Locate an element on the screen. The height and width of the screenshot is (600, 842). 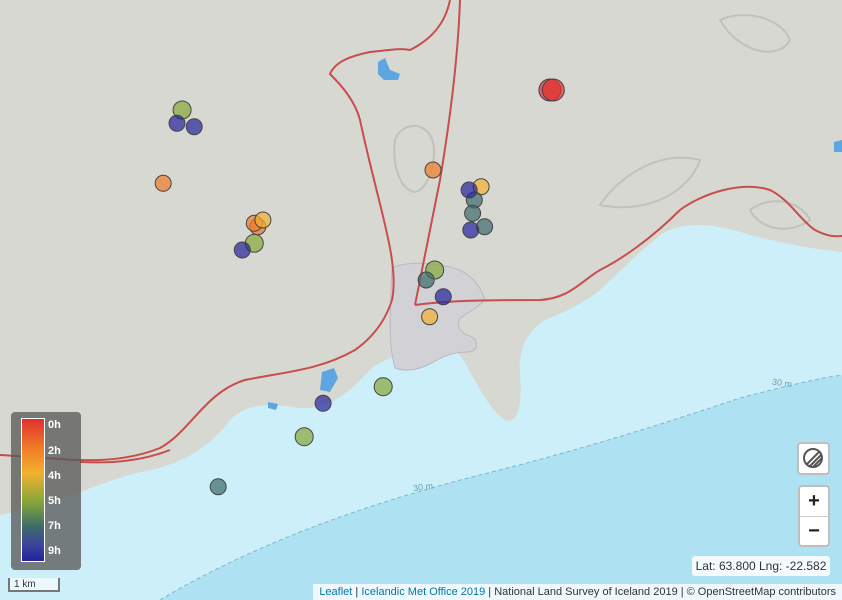
legend-label-0h: 0h is located at coordinates (54, 425).